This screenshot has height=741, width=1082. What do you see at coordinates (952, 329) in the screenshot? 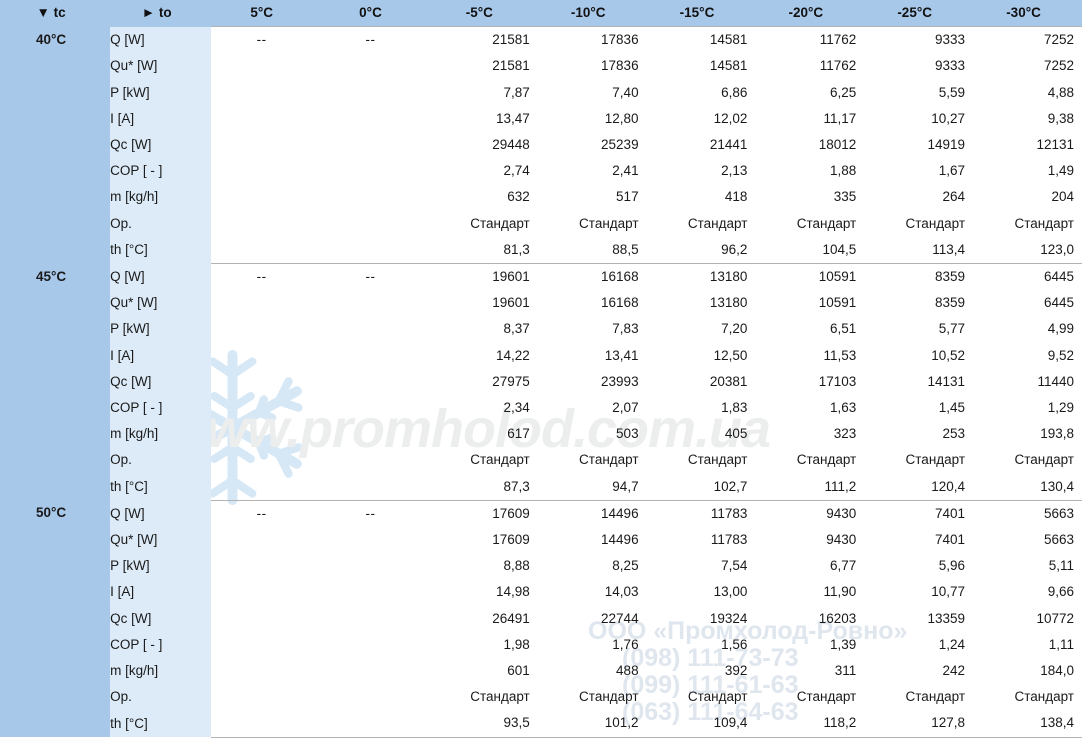
I see `value-cell: 5,77` at bounding box center [952, 329].